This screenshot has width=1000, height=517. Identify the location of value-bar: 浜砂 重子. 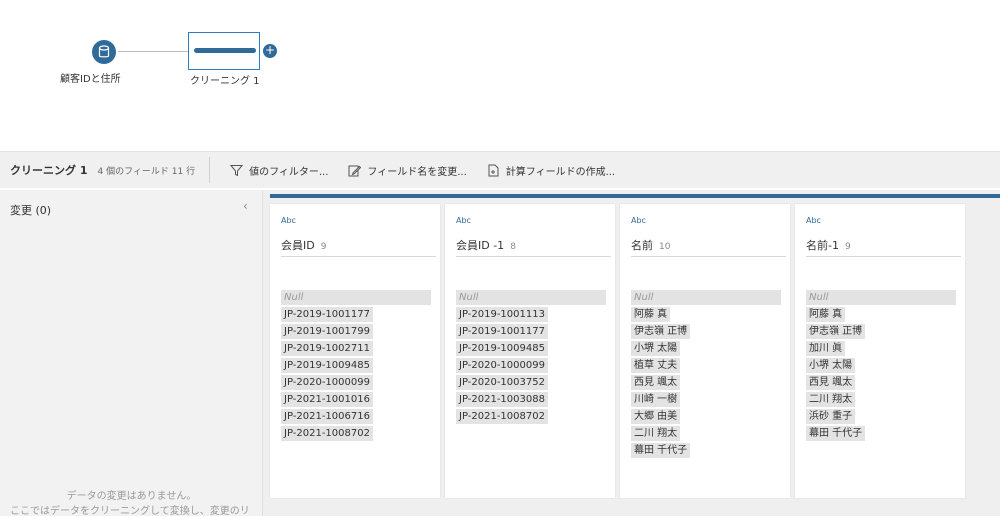
(883, 416).